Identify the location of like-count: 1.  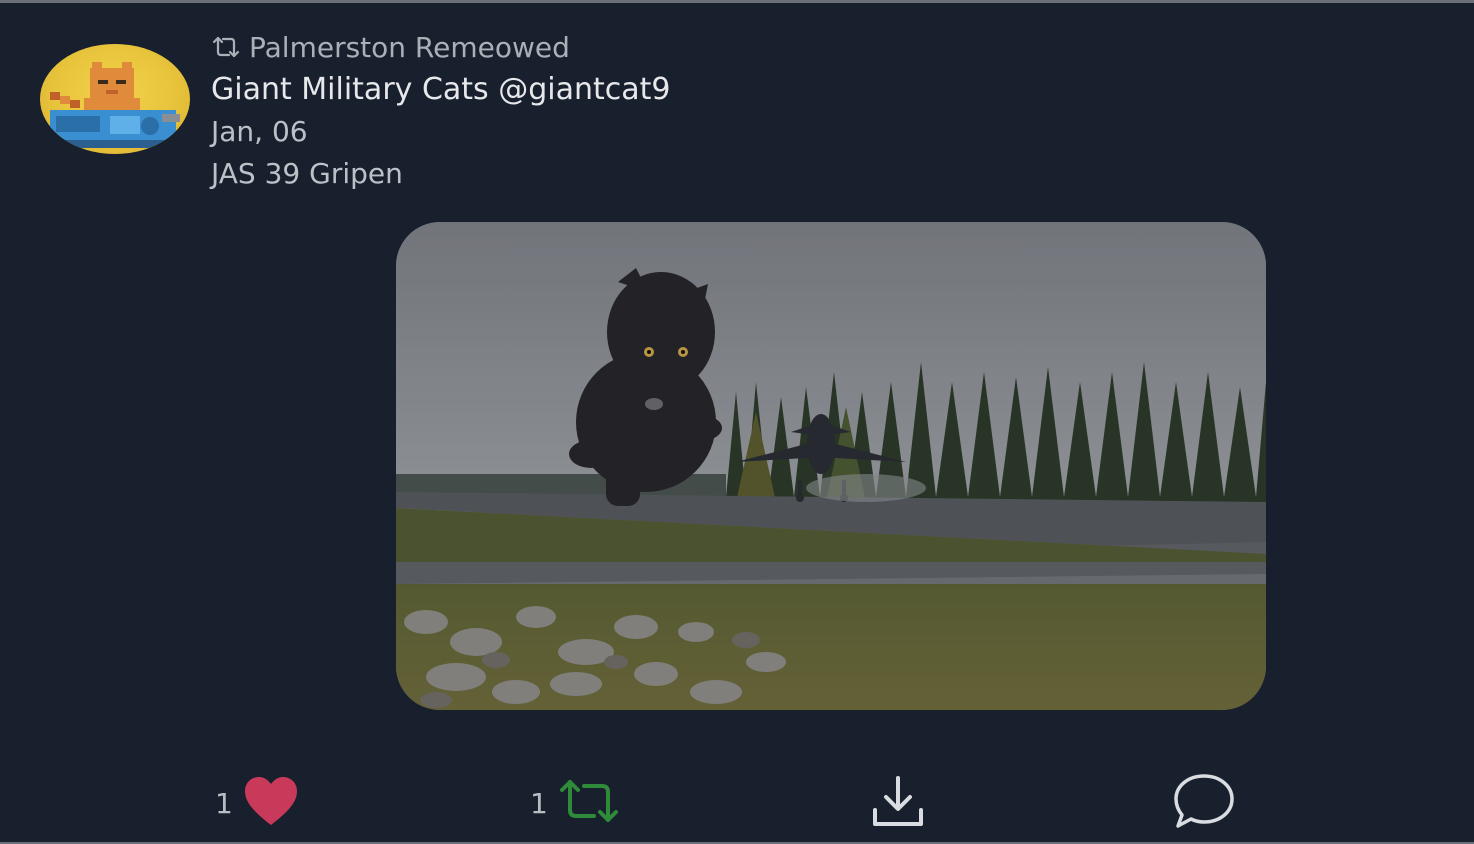
(224, 803).